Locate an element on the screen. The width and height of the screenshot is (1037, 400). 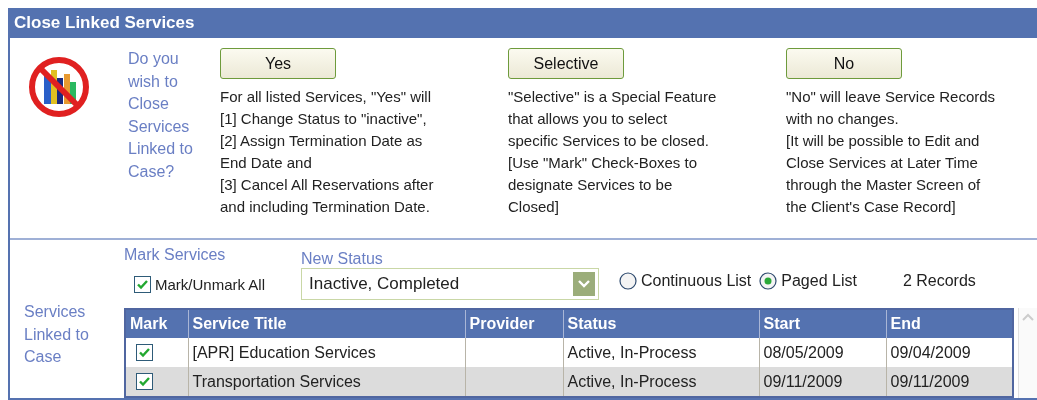
column-header: Provider is located at coordinates (514, 323).